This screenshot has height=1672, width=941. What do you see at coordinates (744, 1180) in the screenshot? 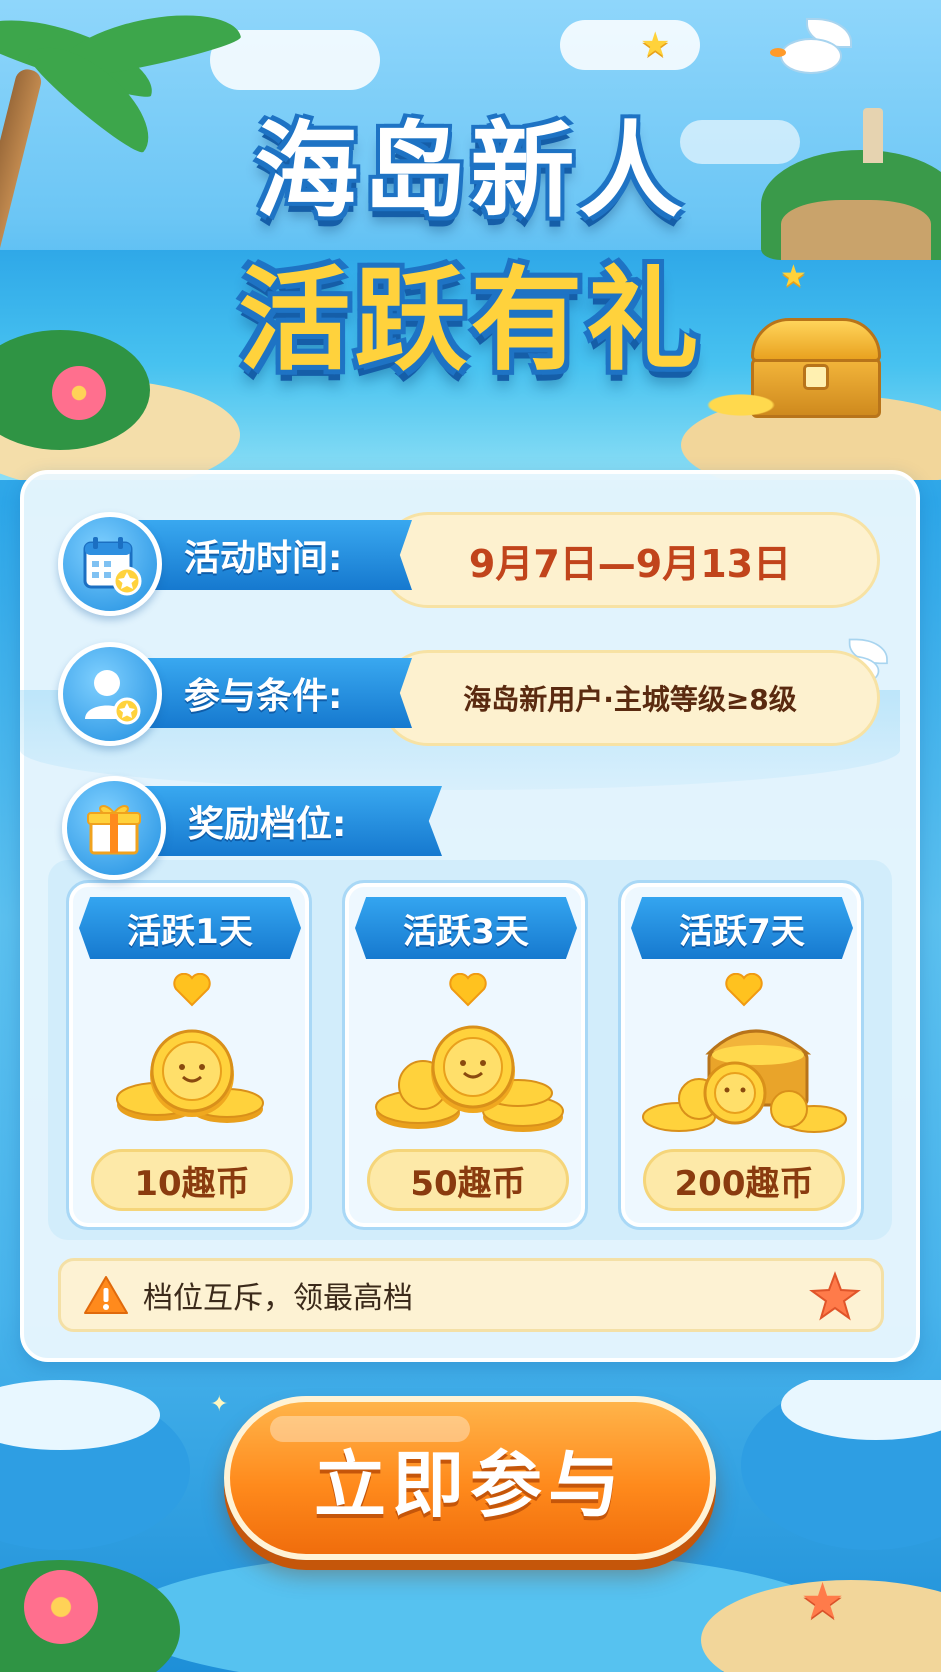
I see `tier-amount: 200趣币` at bounding box center [744, 1180].